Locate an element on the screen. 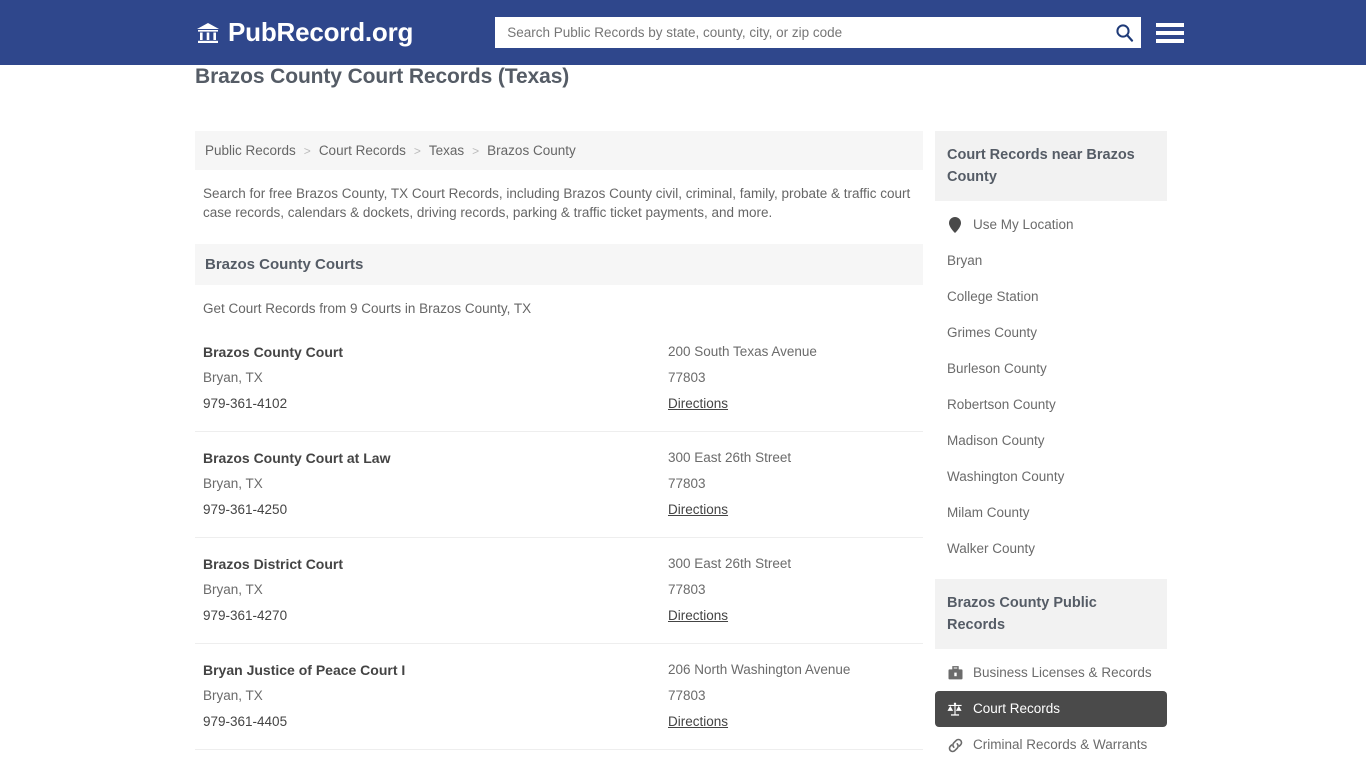 This screenshot has width=1366, height=768. site-logo: PubRecord.org is located at coordinates (304, 32).